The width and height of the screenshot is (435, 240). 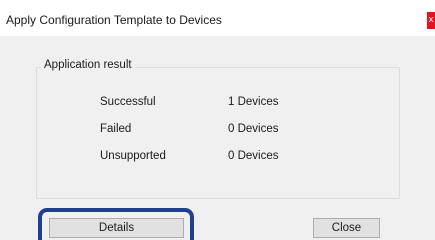 What do you see at coordinates (114, 20) in the screenshot?
I see `dialog-title: Apply Configuration Template to Devices` at bounding box center [114, 20].